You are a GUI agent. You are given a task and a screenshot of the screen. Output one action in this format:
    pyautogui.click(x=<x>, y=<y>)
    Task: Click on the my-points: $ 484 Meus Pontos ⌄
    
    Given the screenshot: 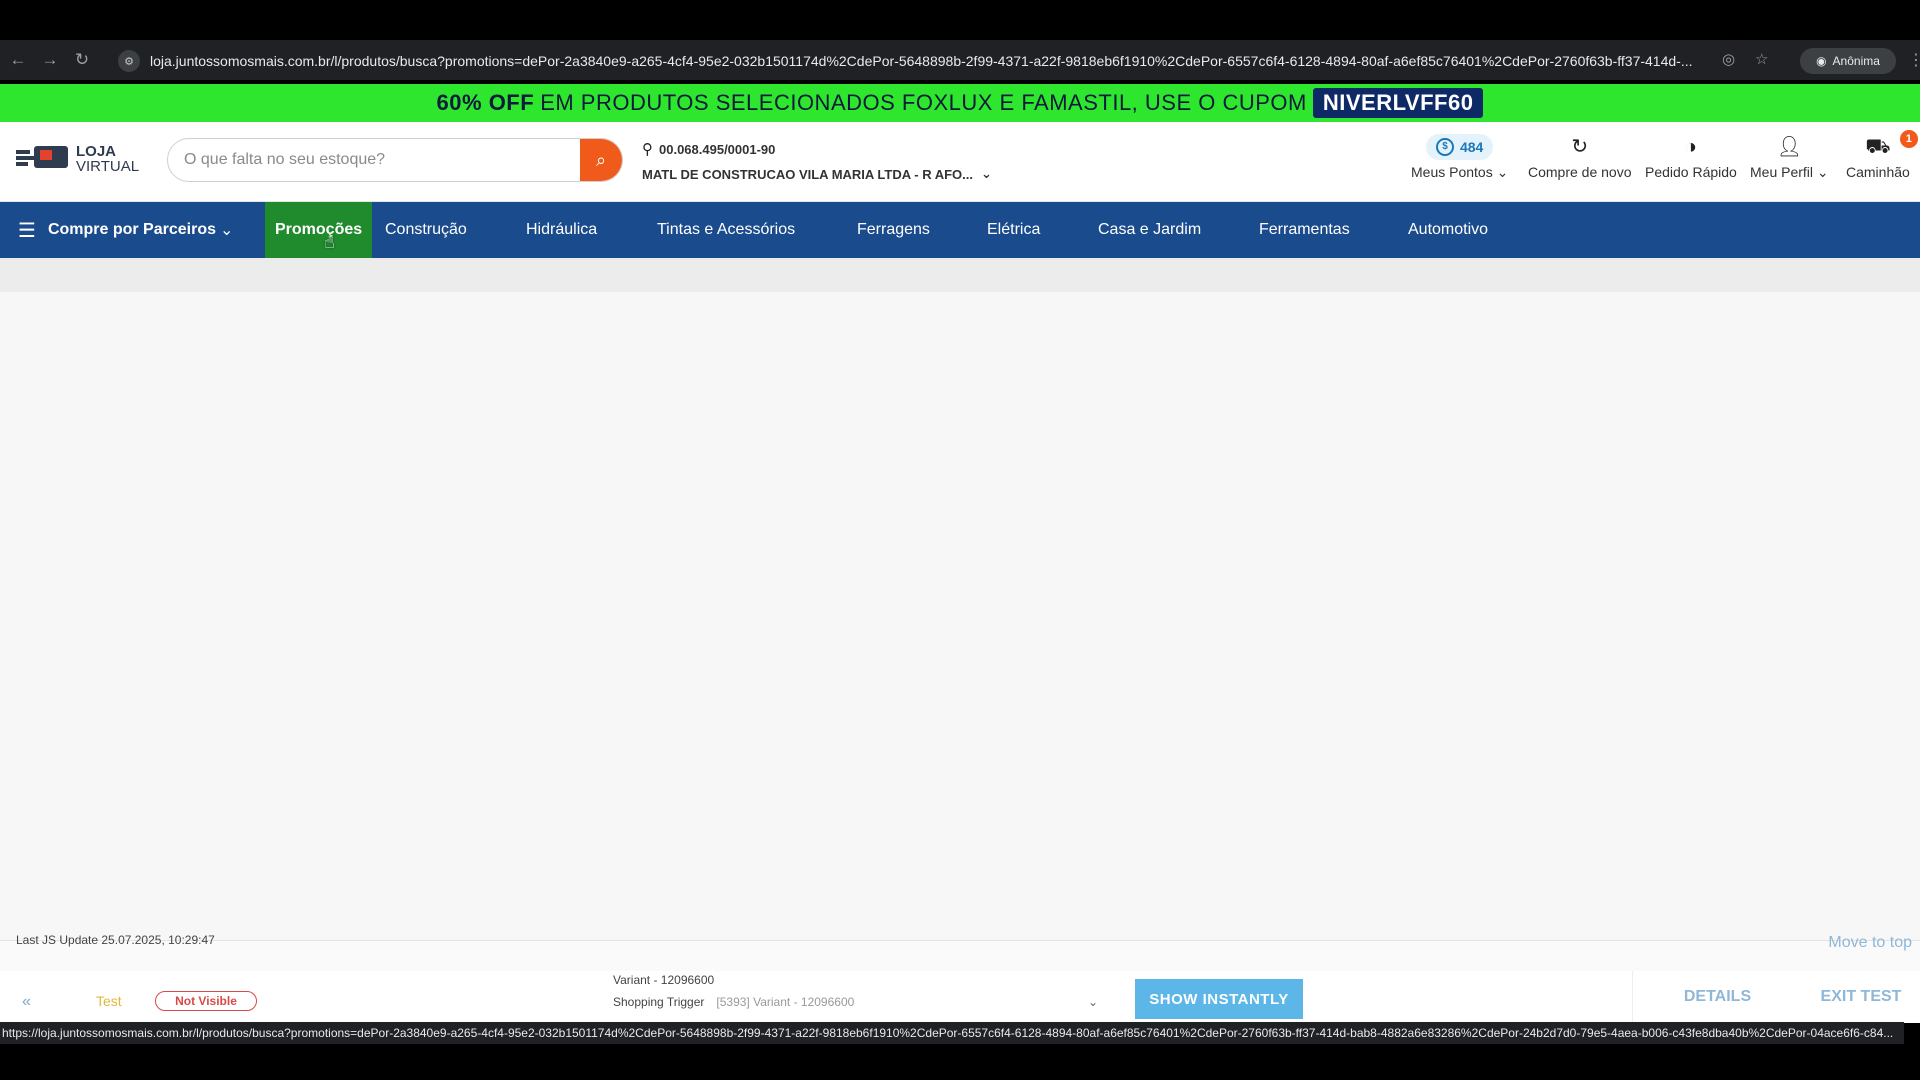 What is the action you would take?
    pyautogui.click(x=1459, y=157)
    